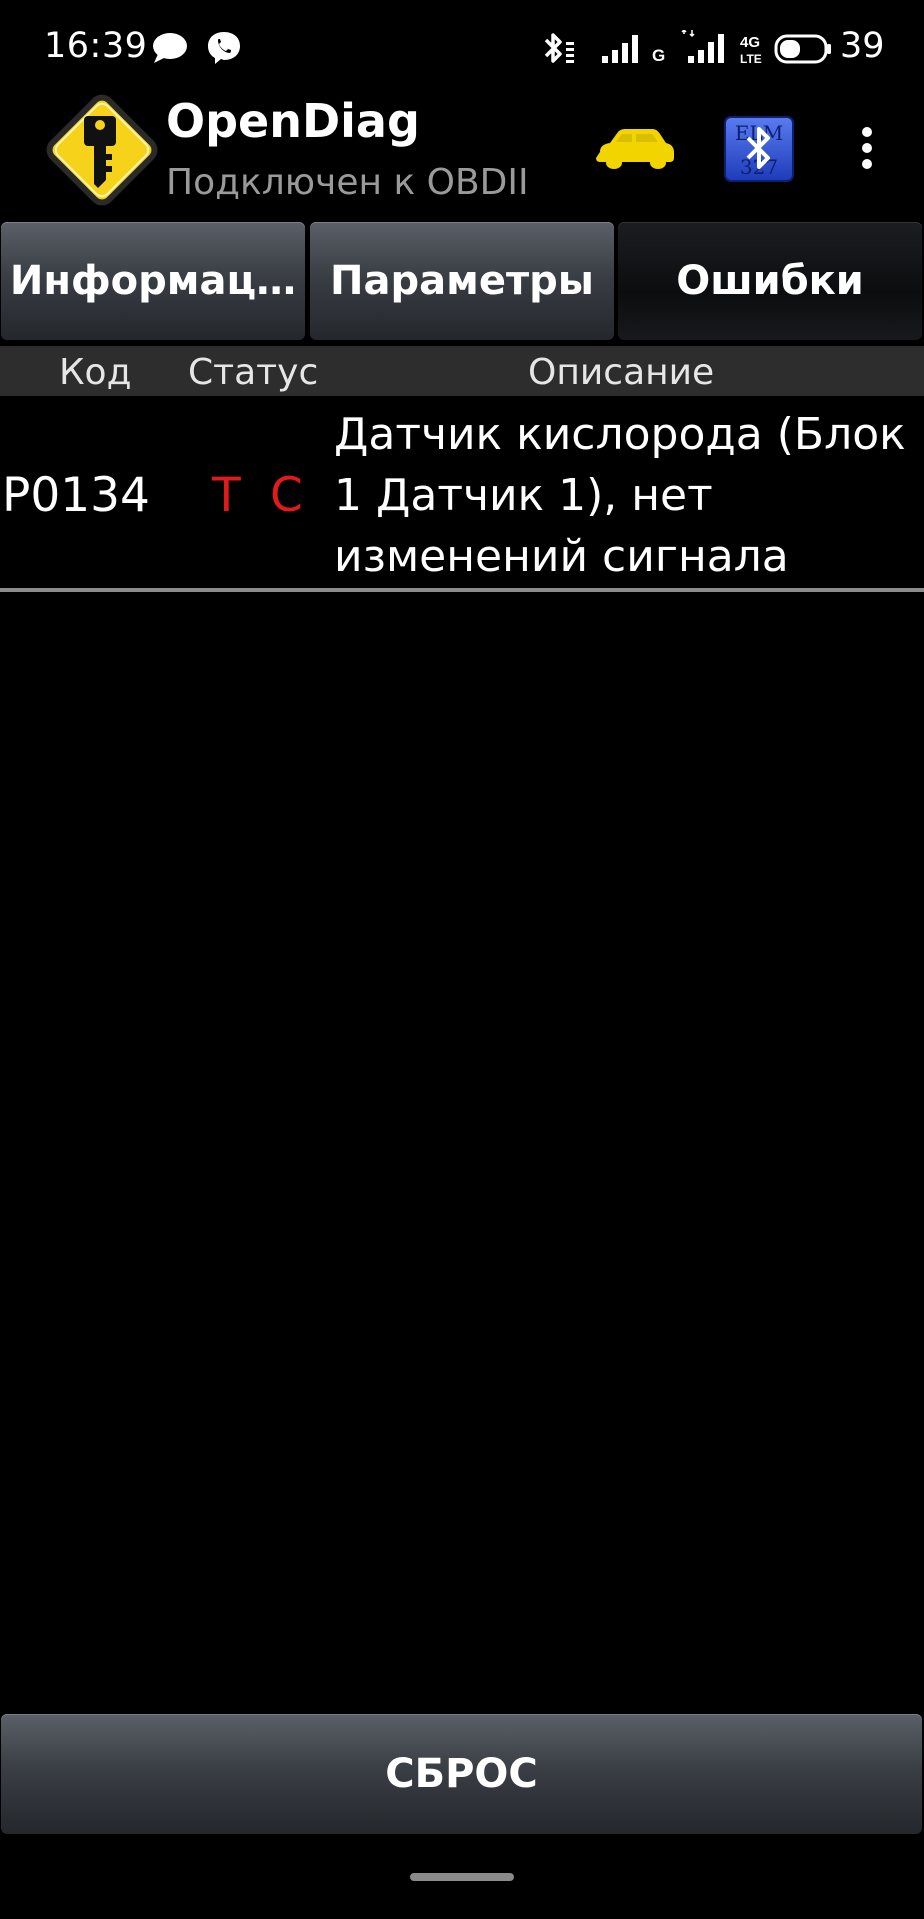 This screenshot has height=1919, width=924. Describe the element at coordinates (770, 281) in the screenshot. I see `tab-errors: Ошибки` at that location.